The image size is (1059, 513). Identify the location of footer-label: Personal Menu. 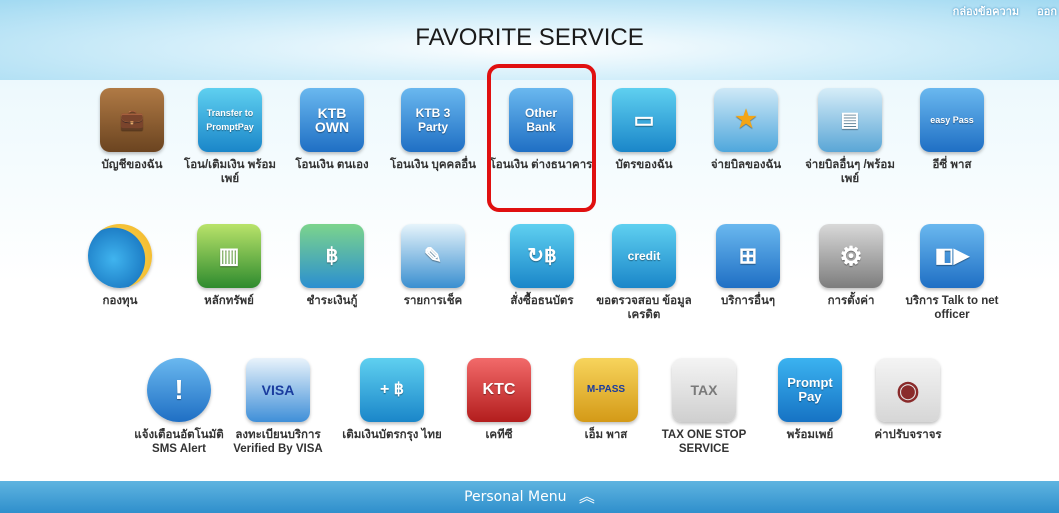
(515, 497).